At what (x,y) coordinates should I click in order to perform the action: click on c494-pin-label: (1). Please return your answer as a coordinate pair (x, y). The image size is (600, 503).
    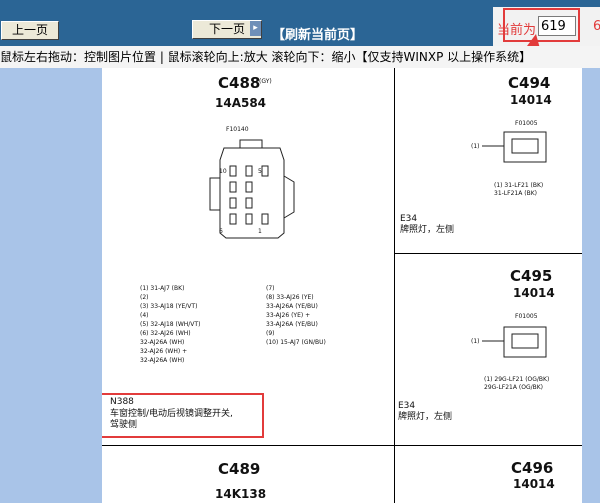
    Looking at the image, I should click on (475, 146).